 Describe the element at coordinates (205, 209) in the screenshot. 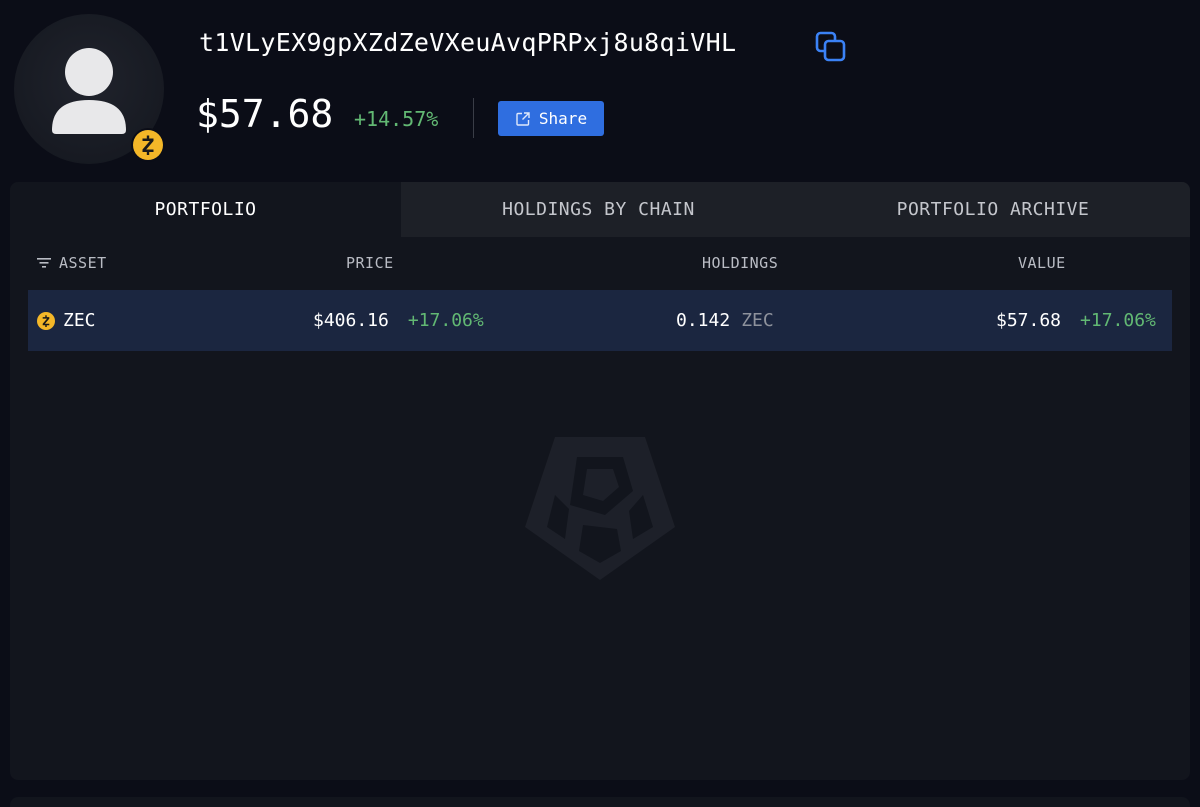

I see `tab-portfolio: PORTFOLIO` at that location.